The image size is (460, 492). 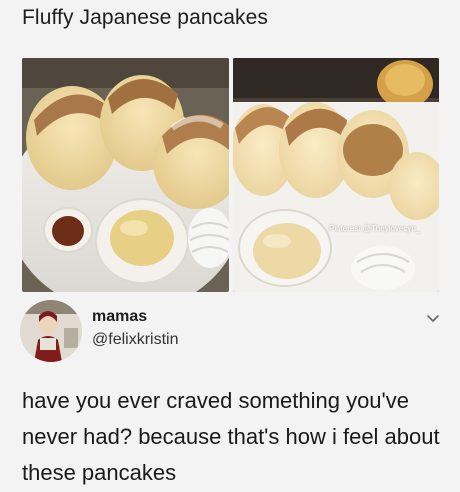 I want to click on user-handle: @felixkristin, so click(x=135, y=340).